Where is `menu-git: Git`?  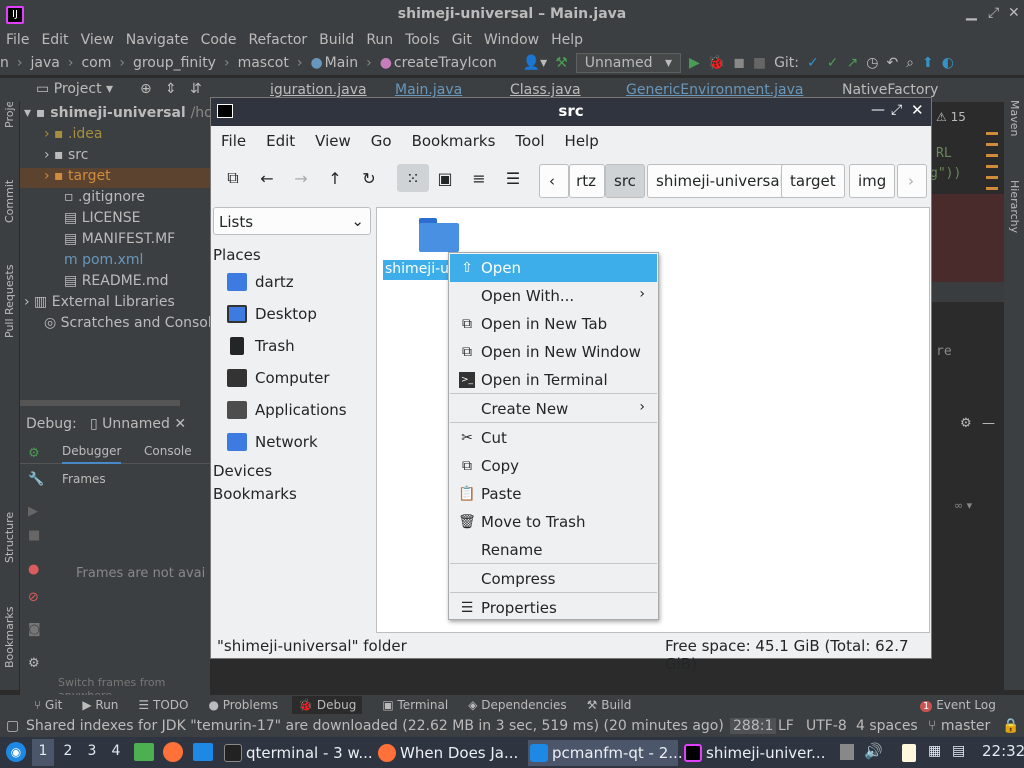
menu-git: Git is located at coordinates (462, 40).